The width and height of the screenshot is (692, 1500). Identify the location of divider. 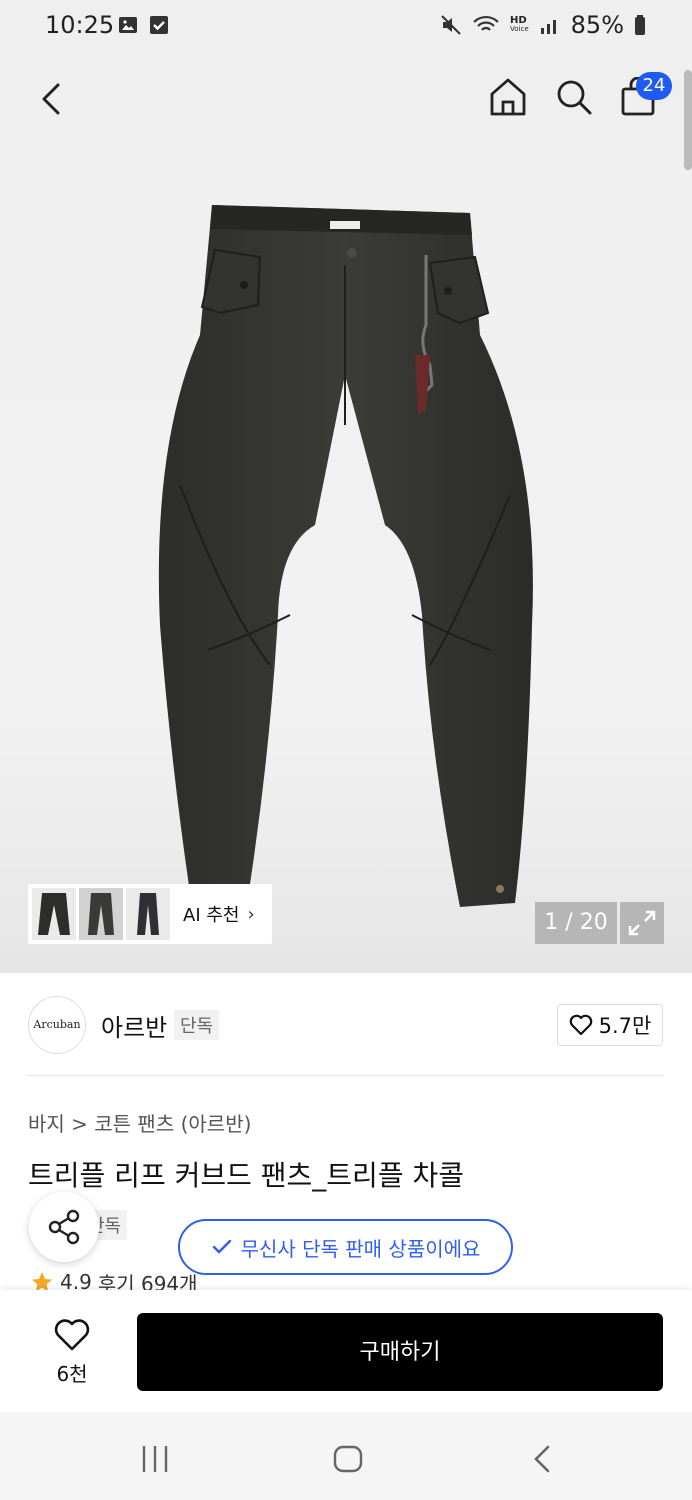
(346, 1075).